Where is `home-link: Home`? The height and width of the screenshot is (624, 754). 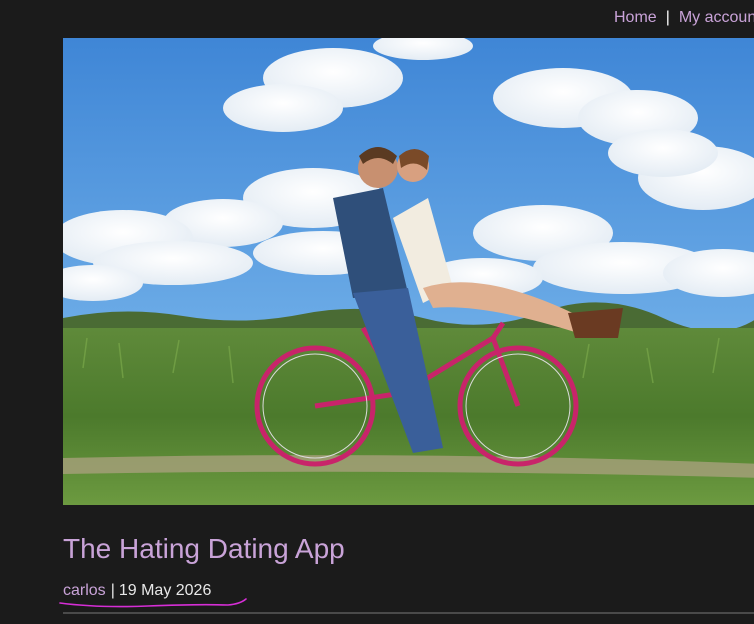
home-link: Home is located at coordinates (635, 17).